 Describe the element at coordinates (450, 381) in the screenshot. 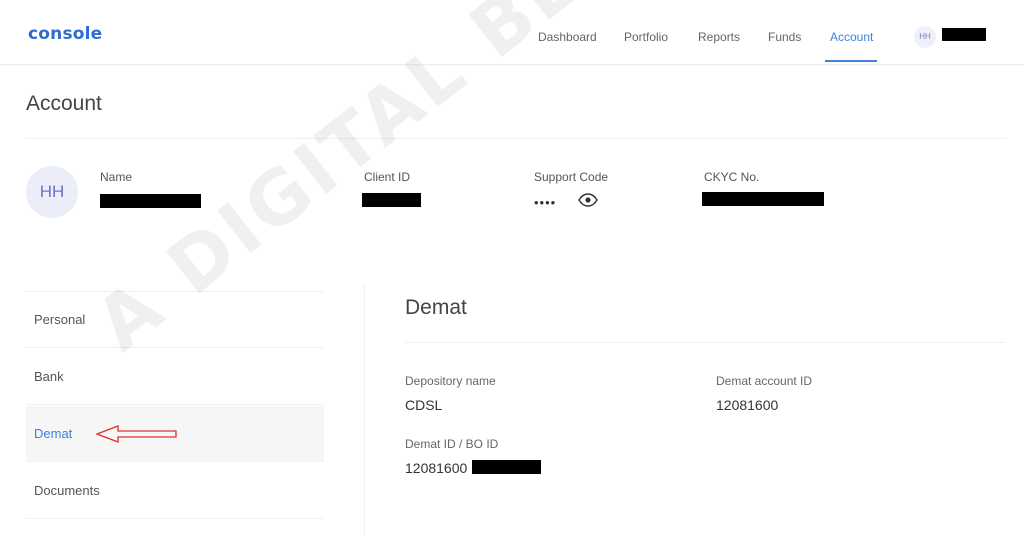

I see `depository-label: Depository name` at that location.